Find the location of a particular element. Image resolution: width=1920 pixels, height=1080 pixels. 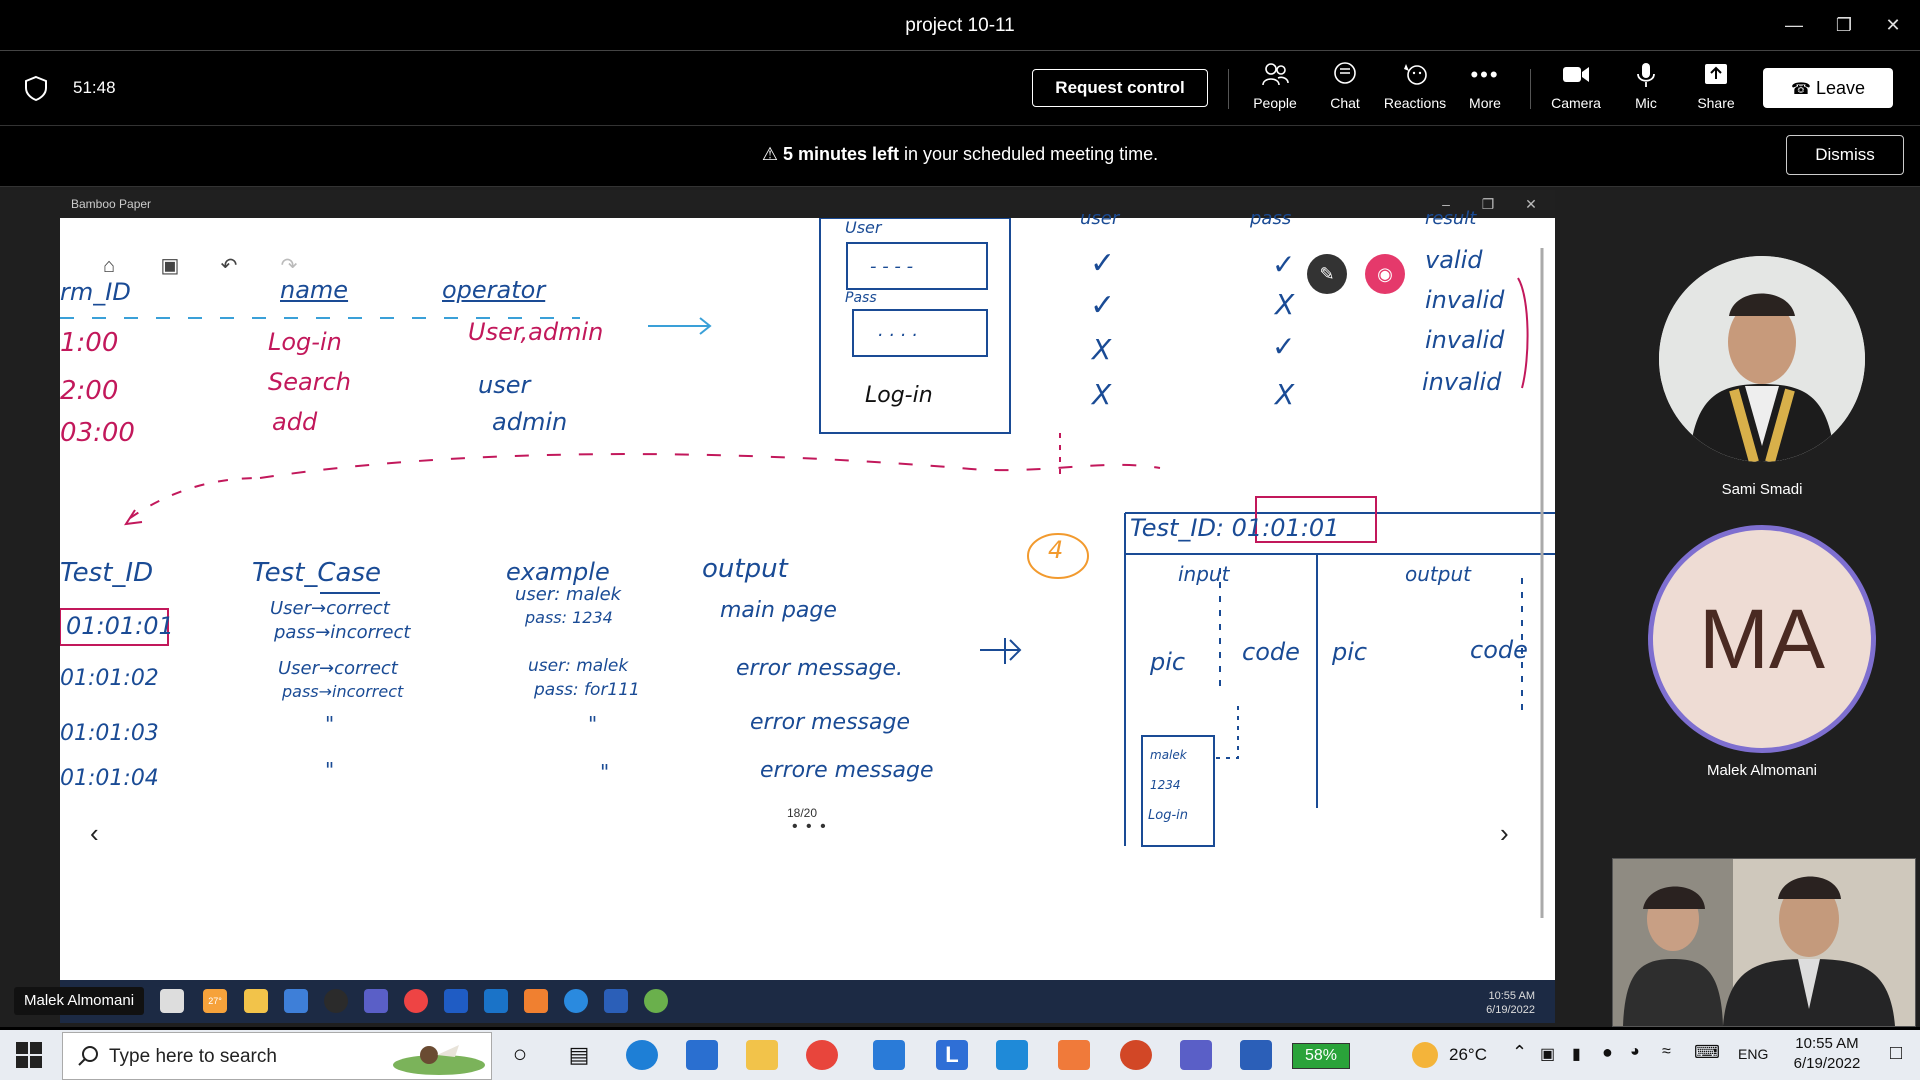

reactions-button: Reactions is located at coordinates (1415, 89).